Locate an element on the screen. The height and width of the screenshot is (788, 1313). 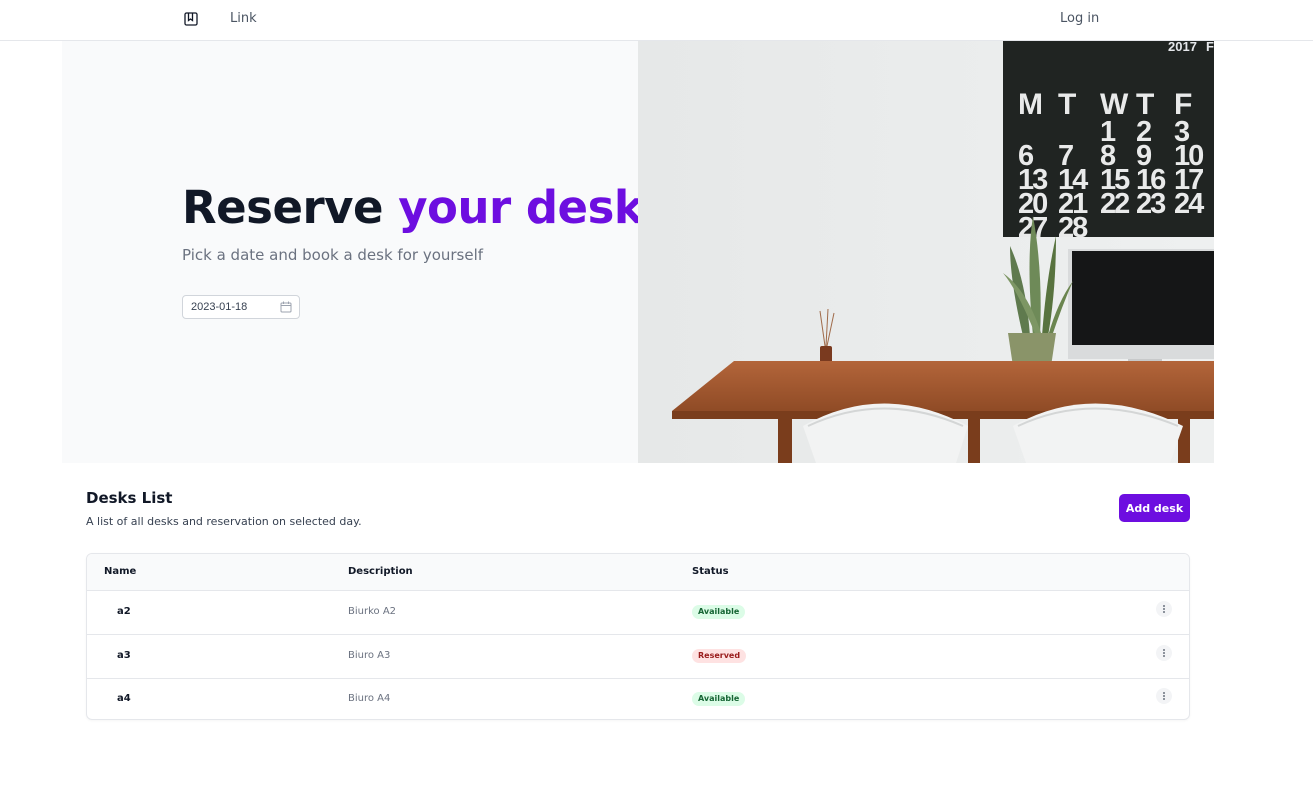
table-row: a4 Biuro A4 Available is located at coordinates (638, 698).